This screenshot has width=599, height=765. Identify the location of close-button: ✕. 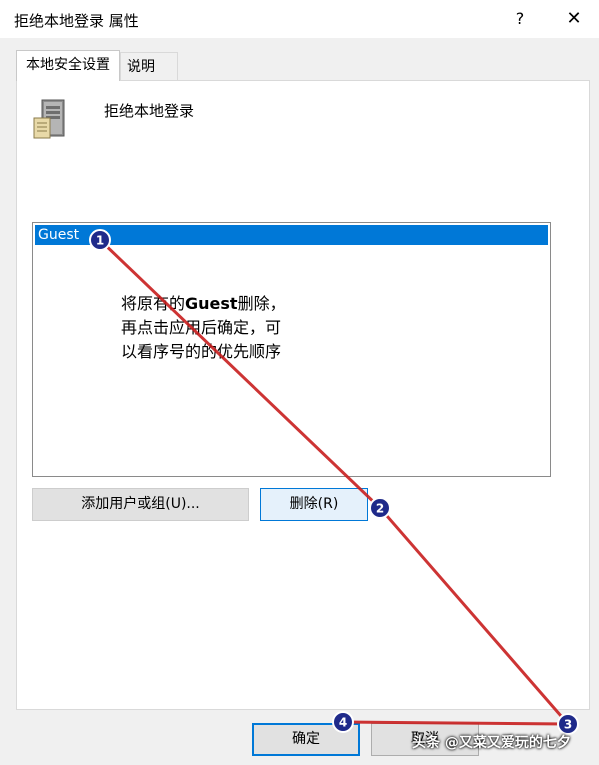
(574, 19).